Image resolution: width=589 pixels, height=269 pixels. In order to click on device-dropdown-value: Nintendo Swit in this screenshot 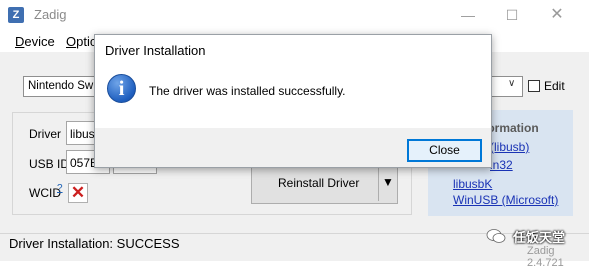, I will do `click(63, 86)`.